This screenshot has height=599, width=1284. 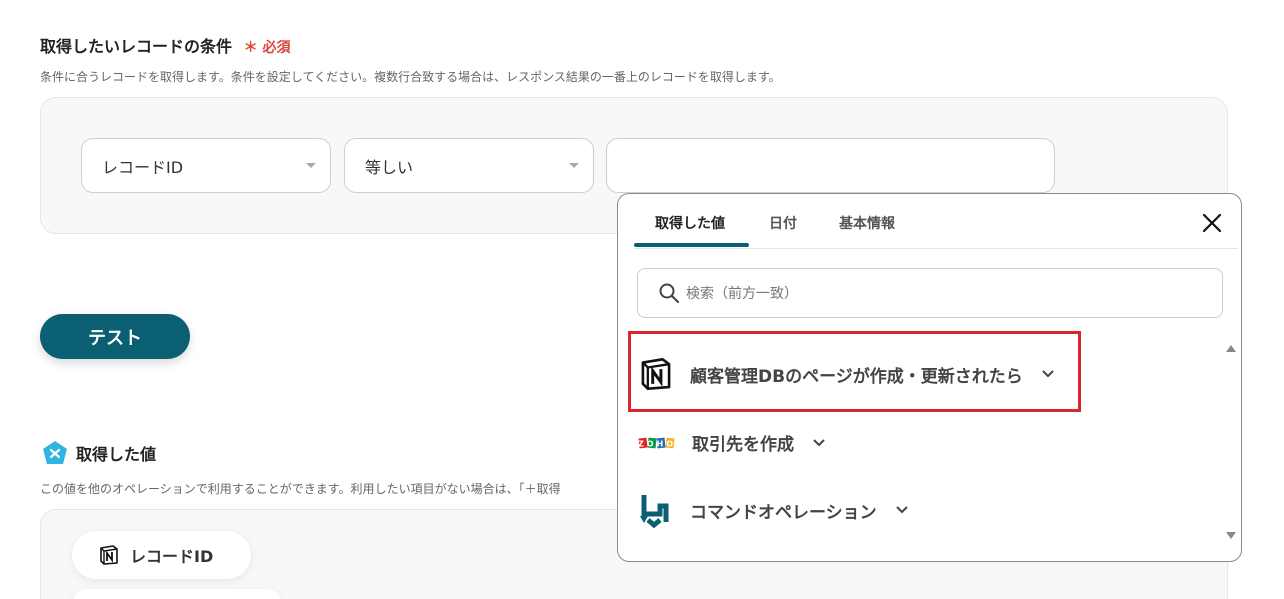 I want to click on acquired-title-text: 取得した値, so click(x=116, y=454).